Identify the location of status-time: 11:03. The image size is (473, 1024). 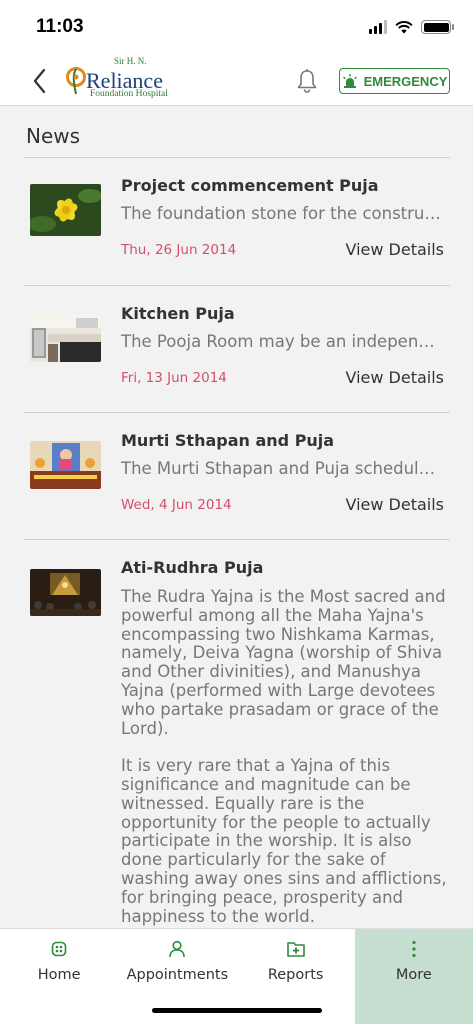
(60, 26).